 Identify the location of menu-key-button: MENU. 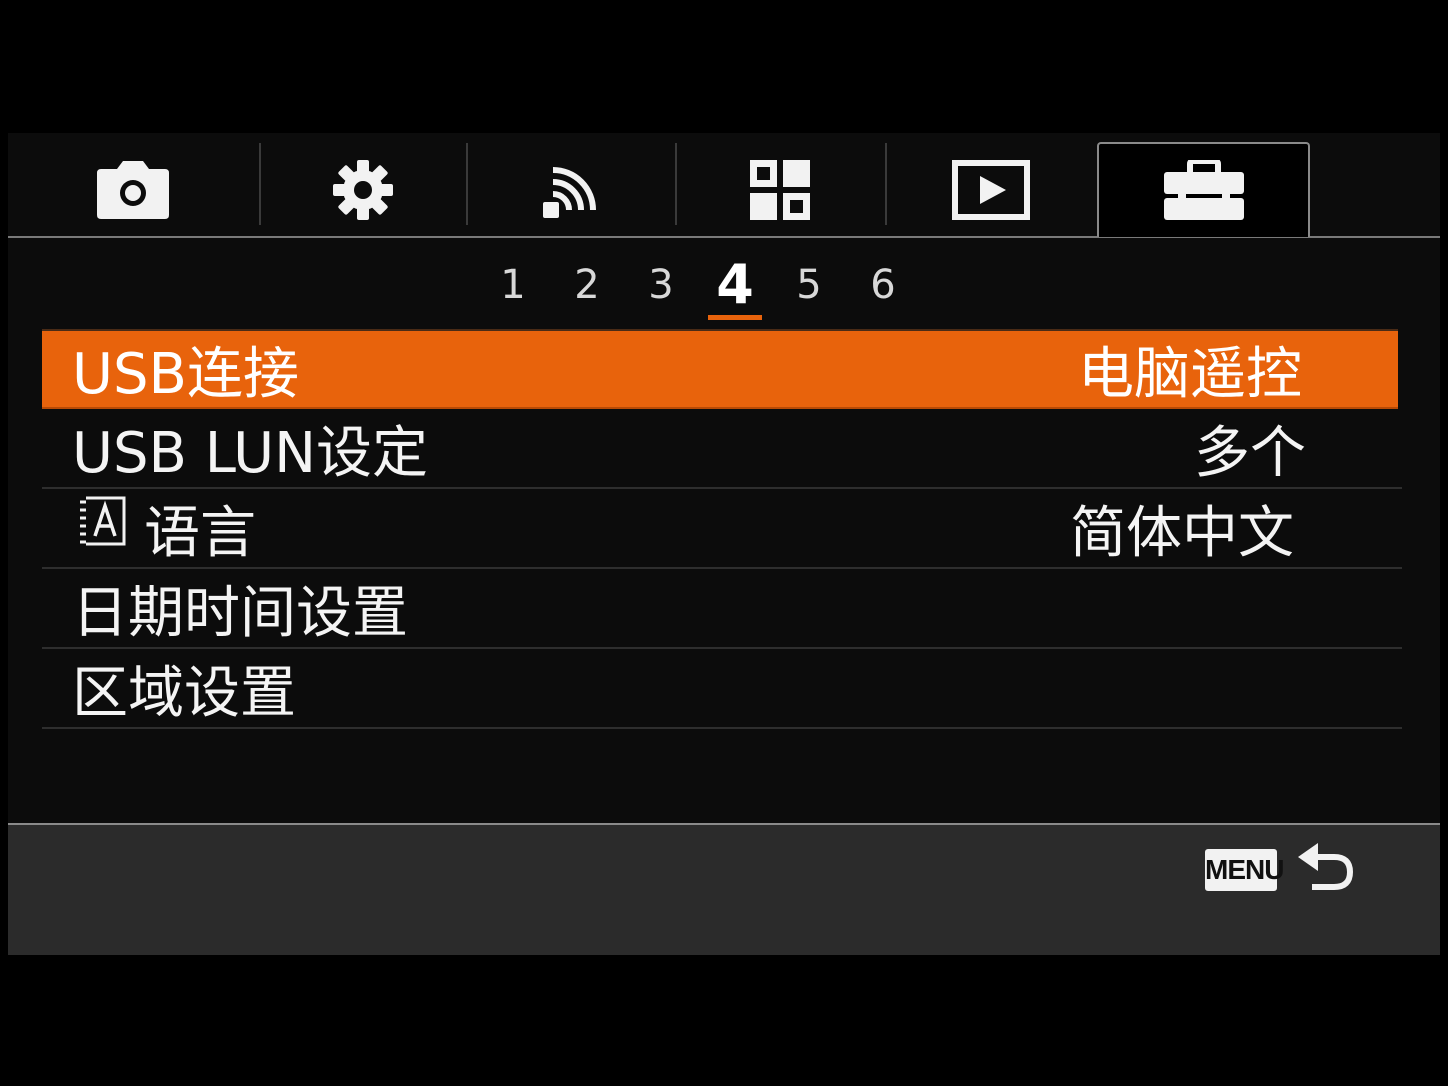
(1244, 870).